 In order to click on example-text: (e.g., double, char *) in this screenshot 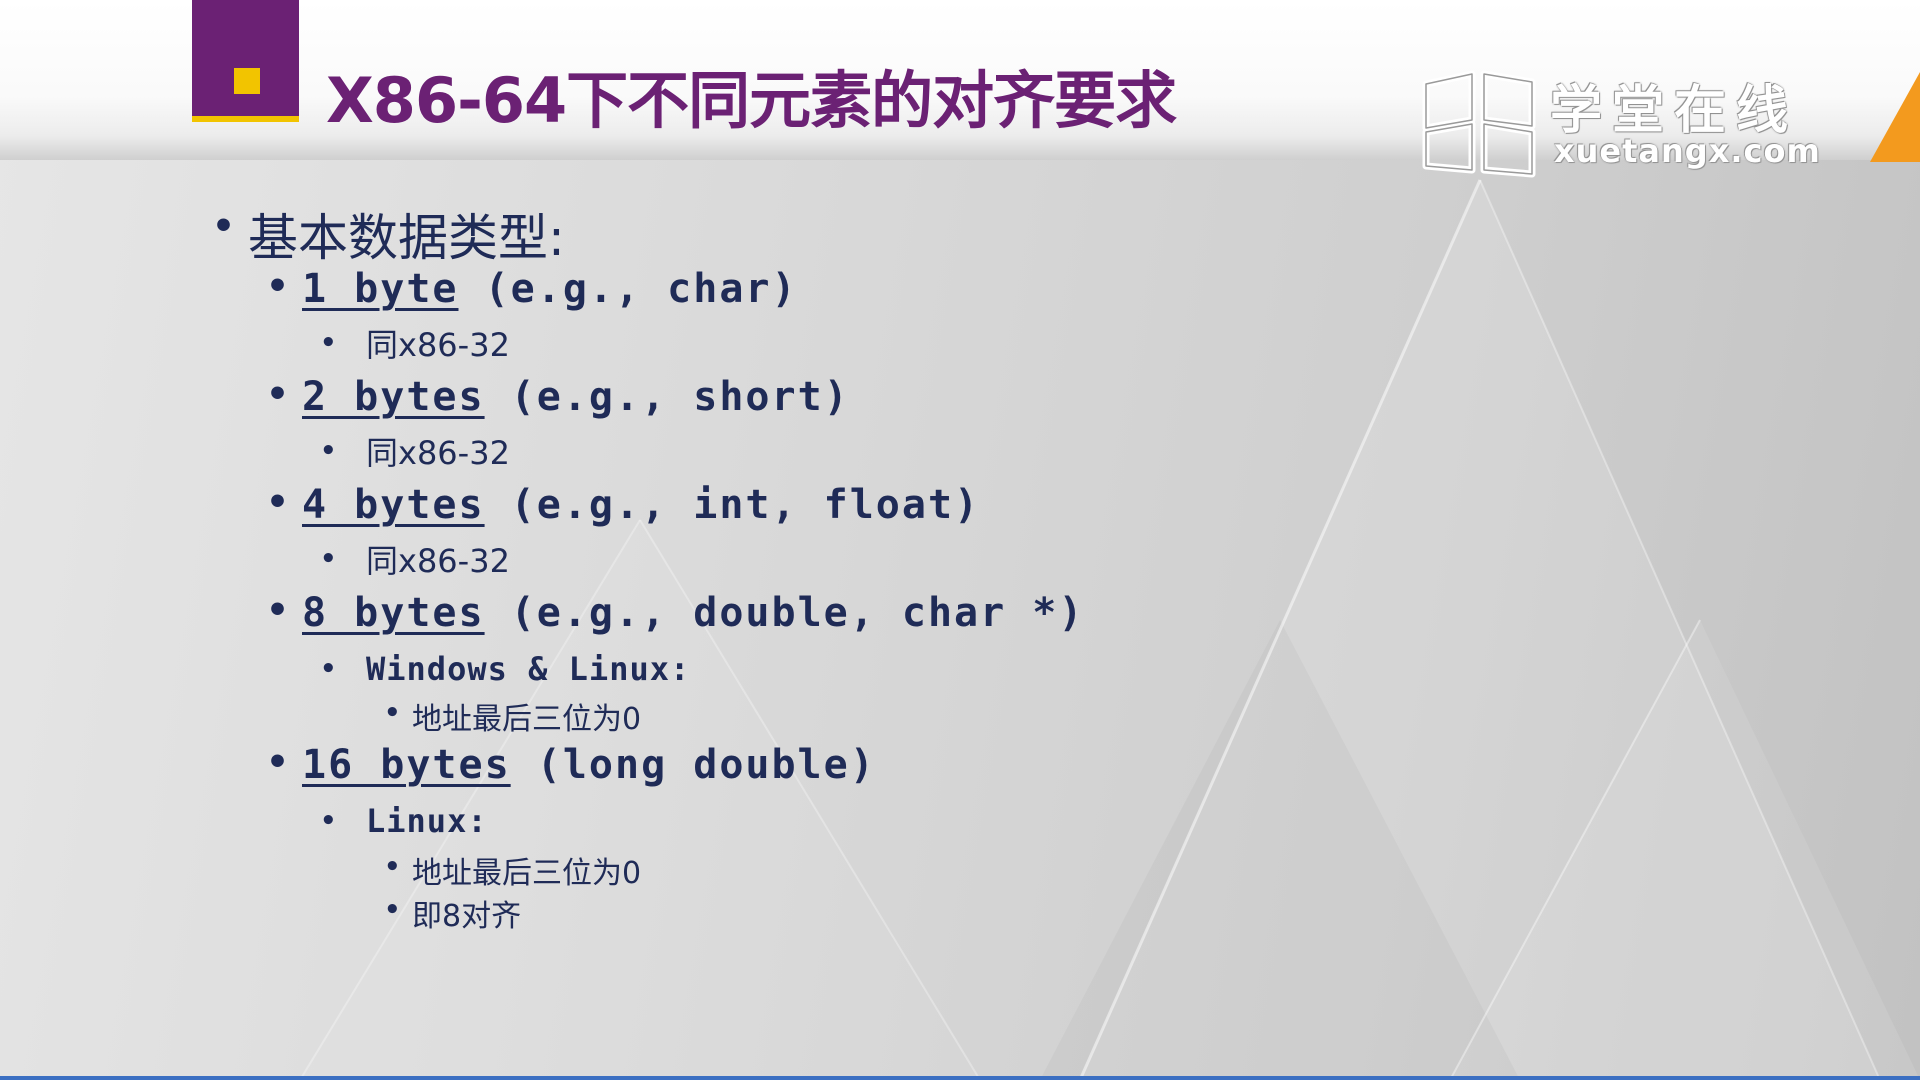, I will do `click(784, 613)`.